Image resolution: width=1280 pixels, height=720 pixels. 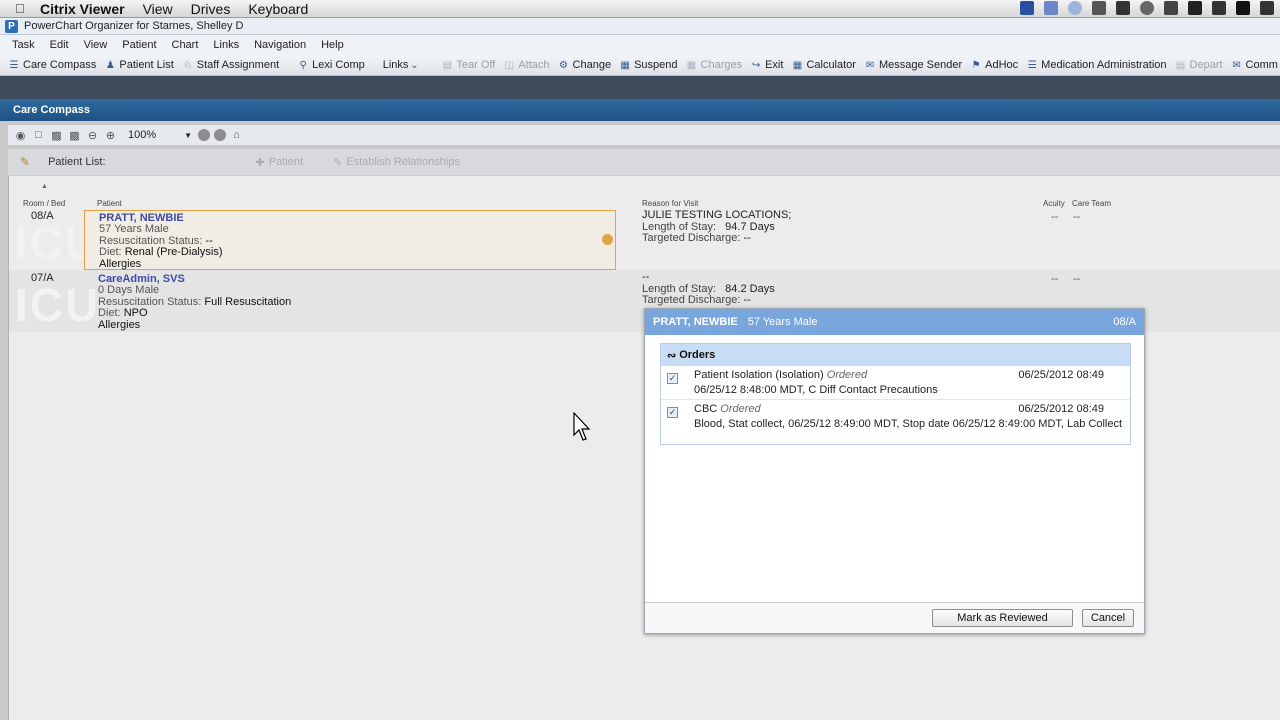 I want to click on medication-administration-button: ☰ Medication Administration, so click(x=1096, y=65).